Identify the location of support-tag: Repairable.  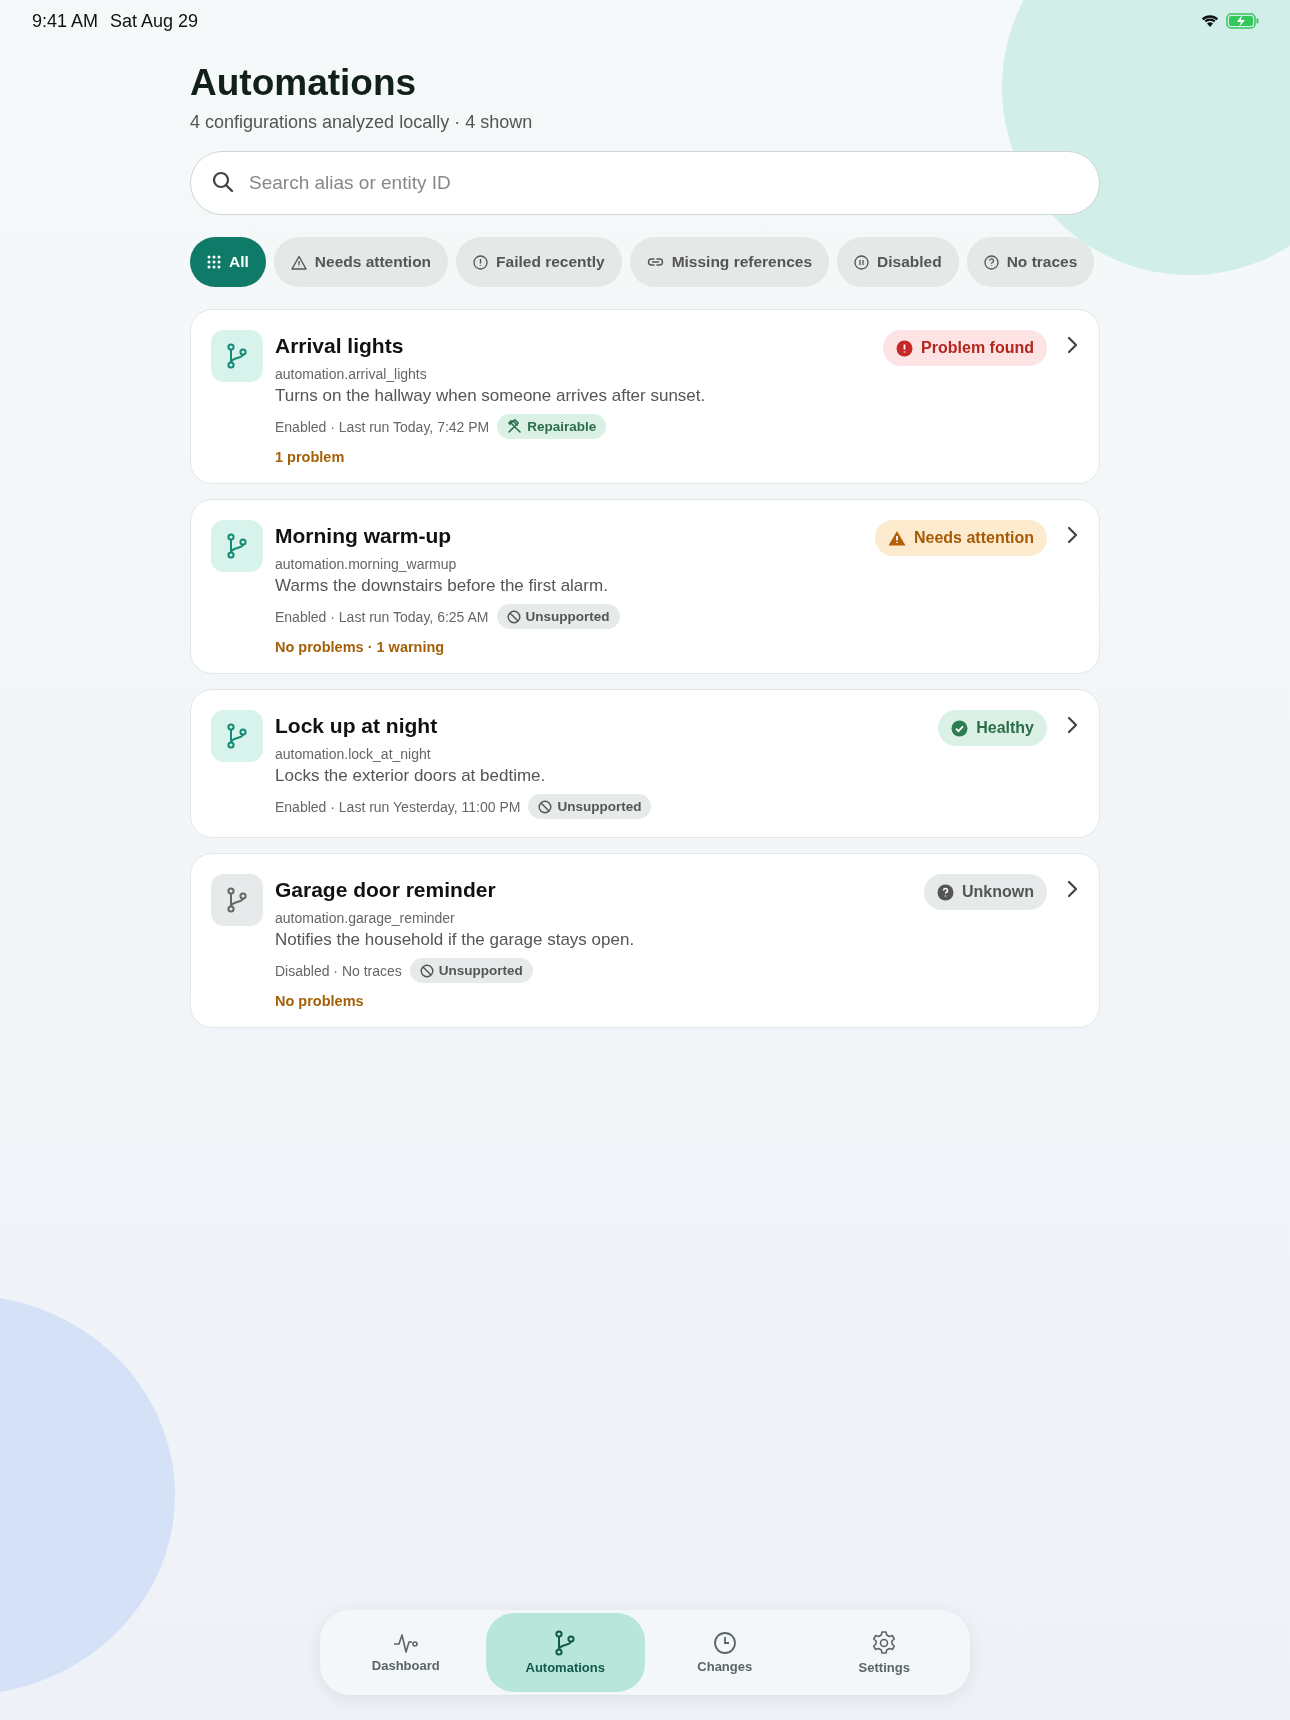
(552, 426).